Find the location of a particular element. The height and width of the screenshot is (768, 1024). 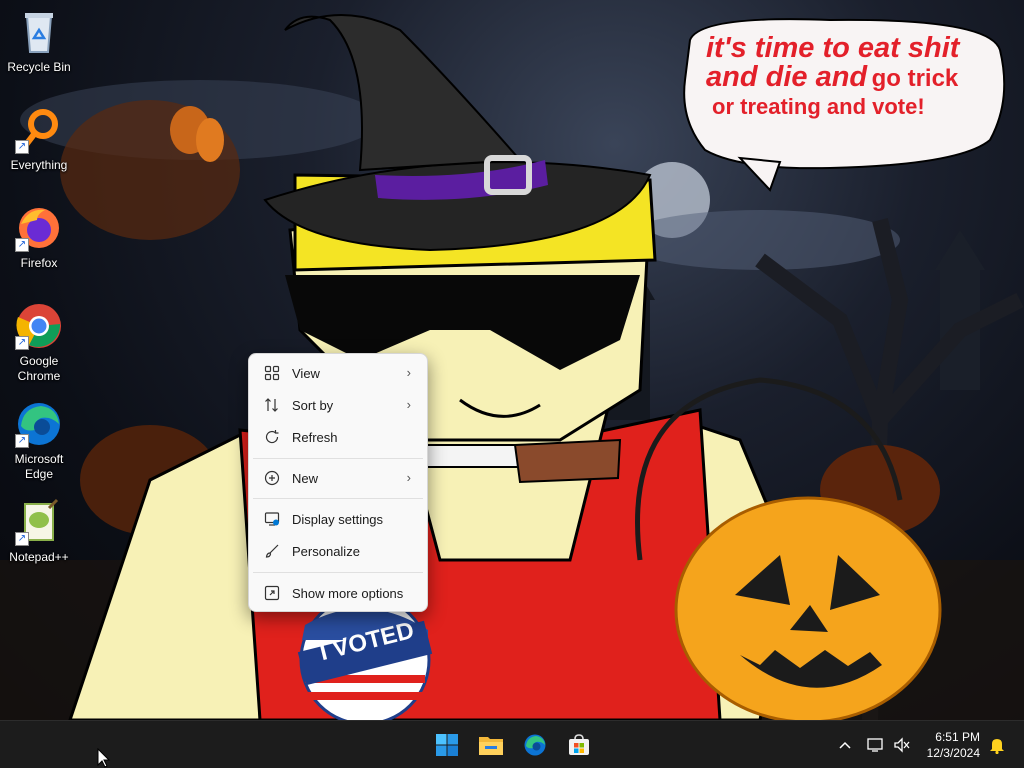

sort-icon is located at coordinates (272, 405).